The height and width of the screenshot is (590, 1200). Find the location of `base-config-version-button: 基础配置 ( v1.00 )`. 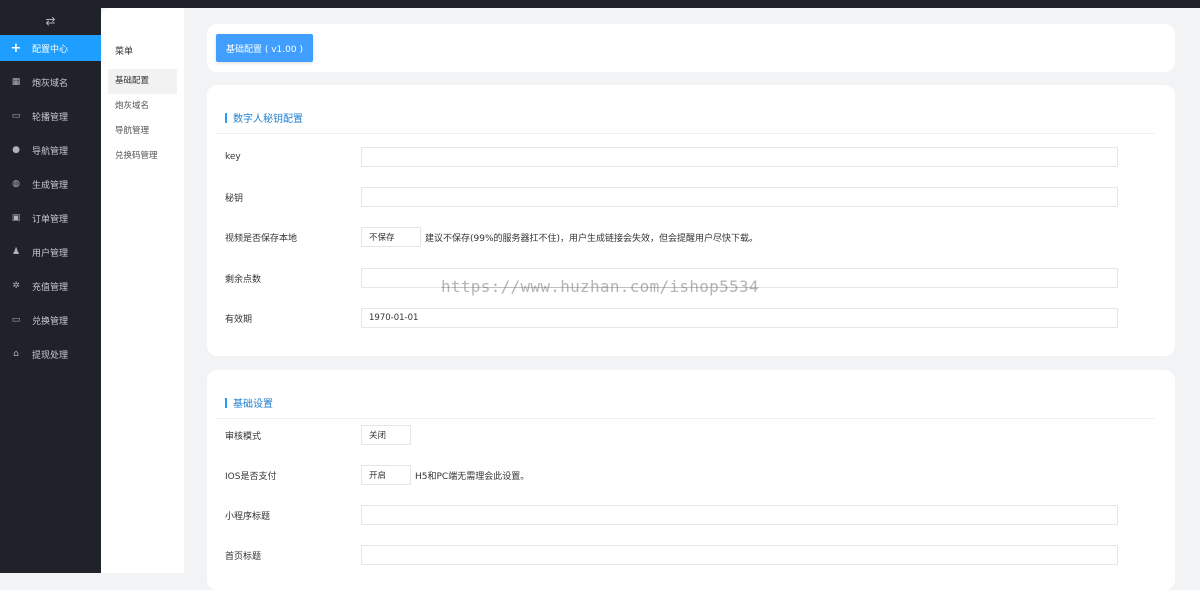

base-config-version-button: 基础配置 ( v1.00 ) is located at coordinates (264, 48).